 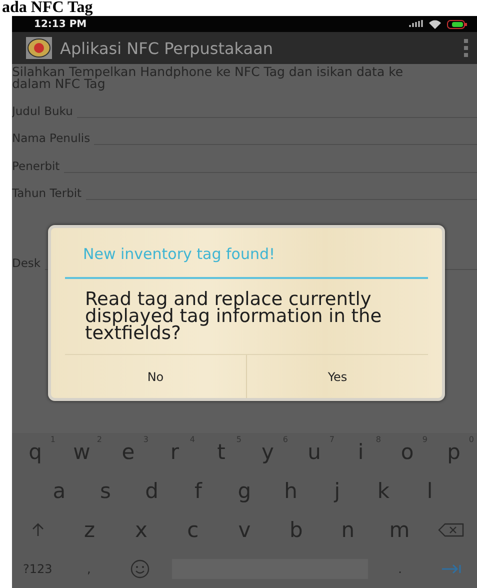 What do you see at coordinates (89, 569) in the screenshot?
I see `keyboard-key: ,` at bounding box center [89, 569].